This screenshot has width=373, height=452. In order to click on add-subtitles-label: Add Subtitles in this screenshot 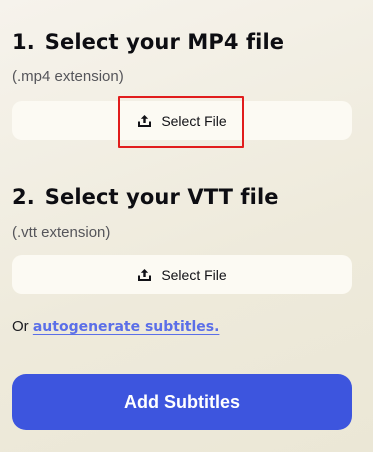, I will do `click(182, 401)`.